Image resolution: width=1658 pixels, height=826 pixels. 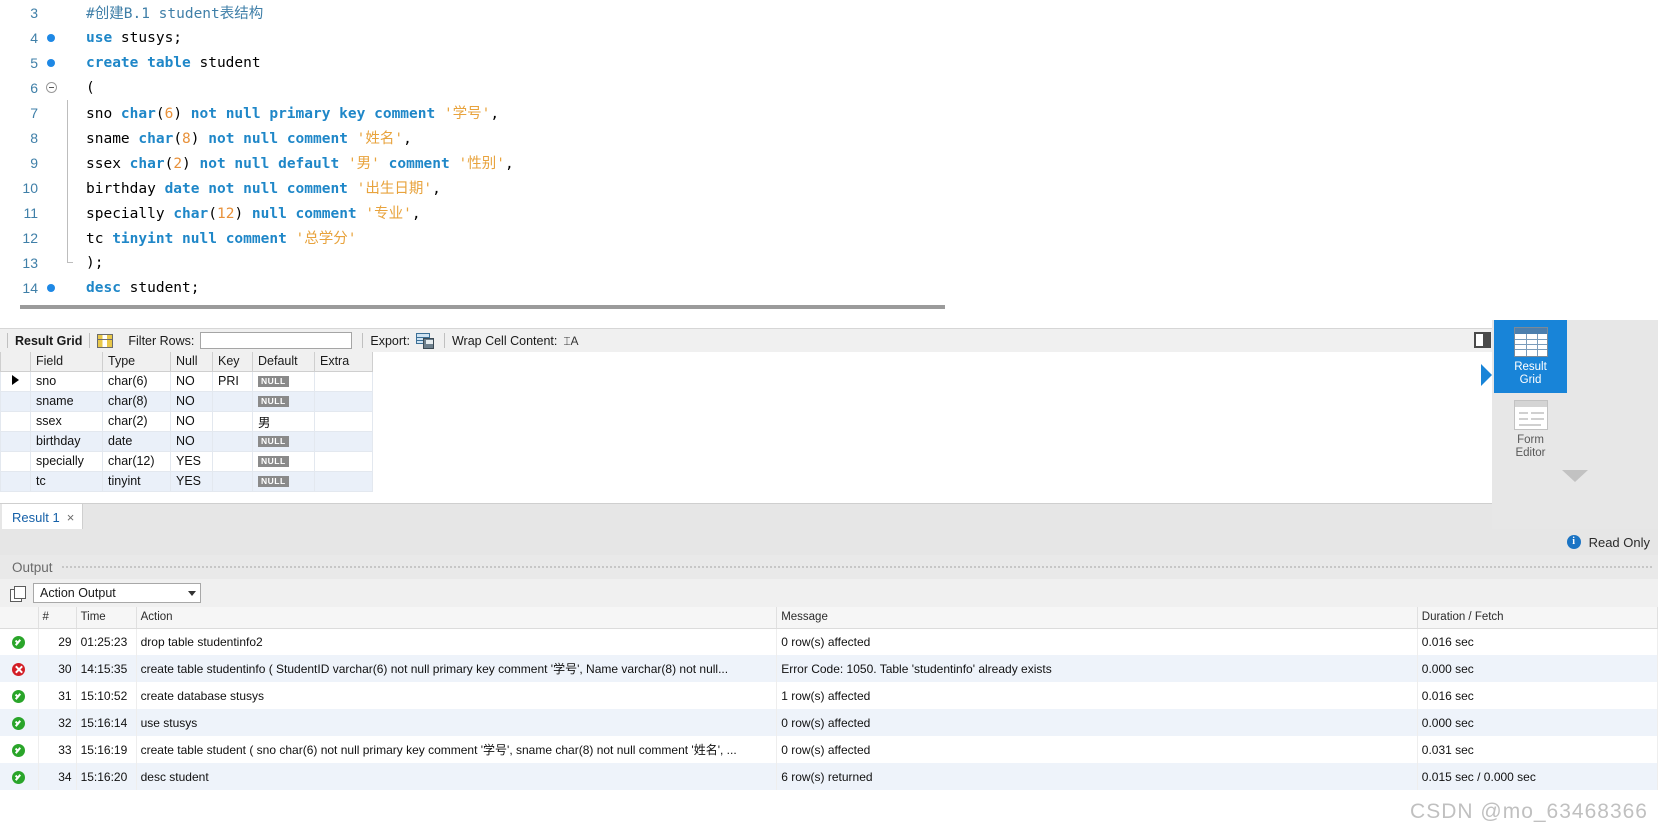 I want to click on cell-type: date, so click(x=136, y=441).